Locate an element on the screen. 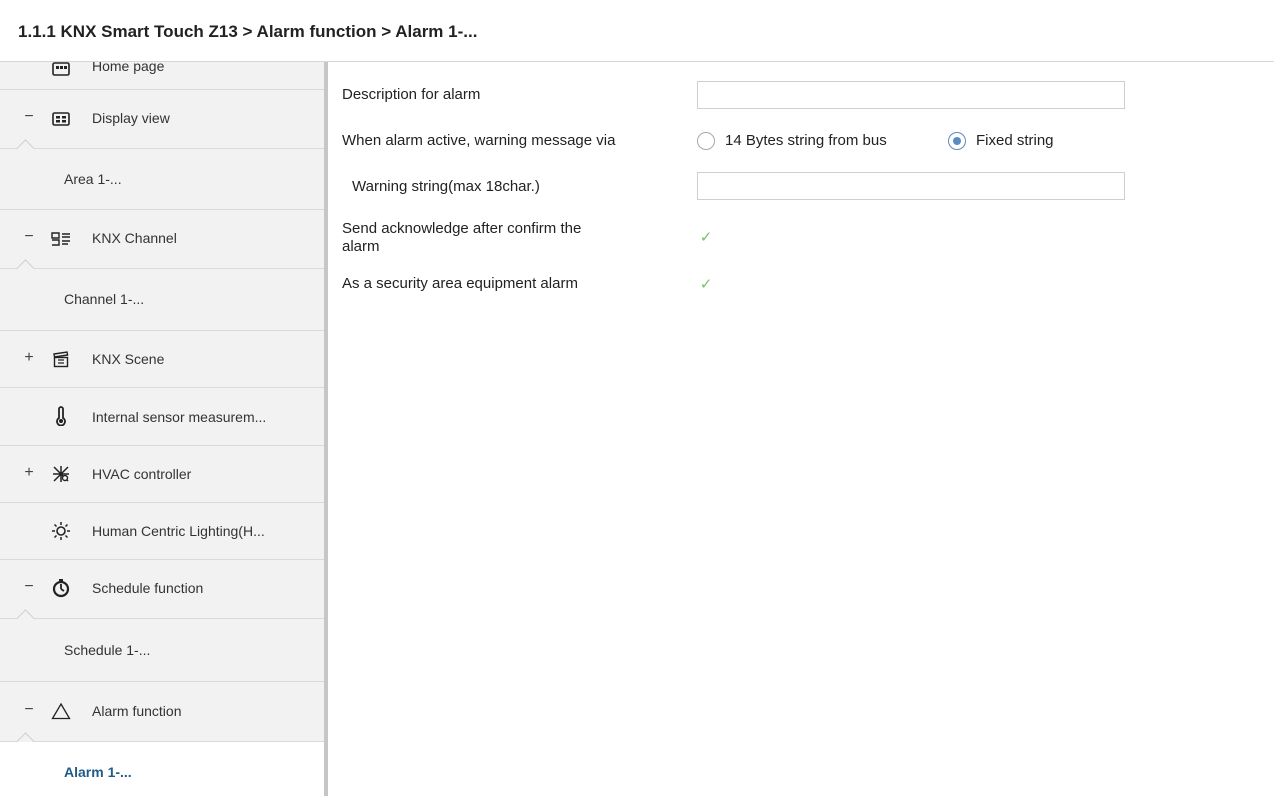  sidebar-item-label: Home page is located at coordinates (128, 68).